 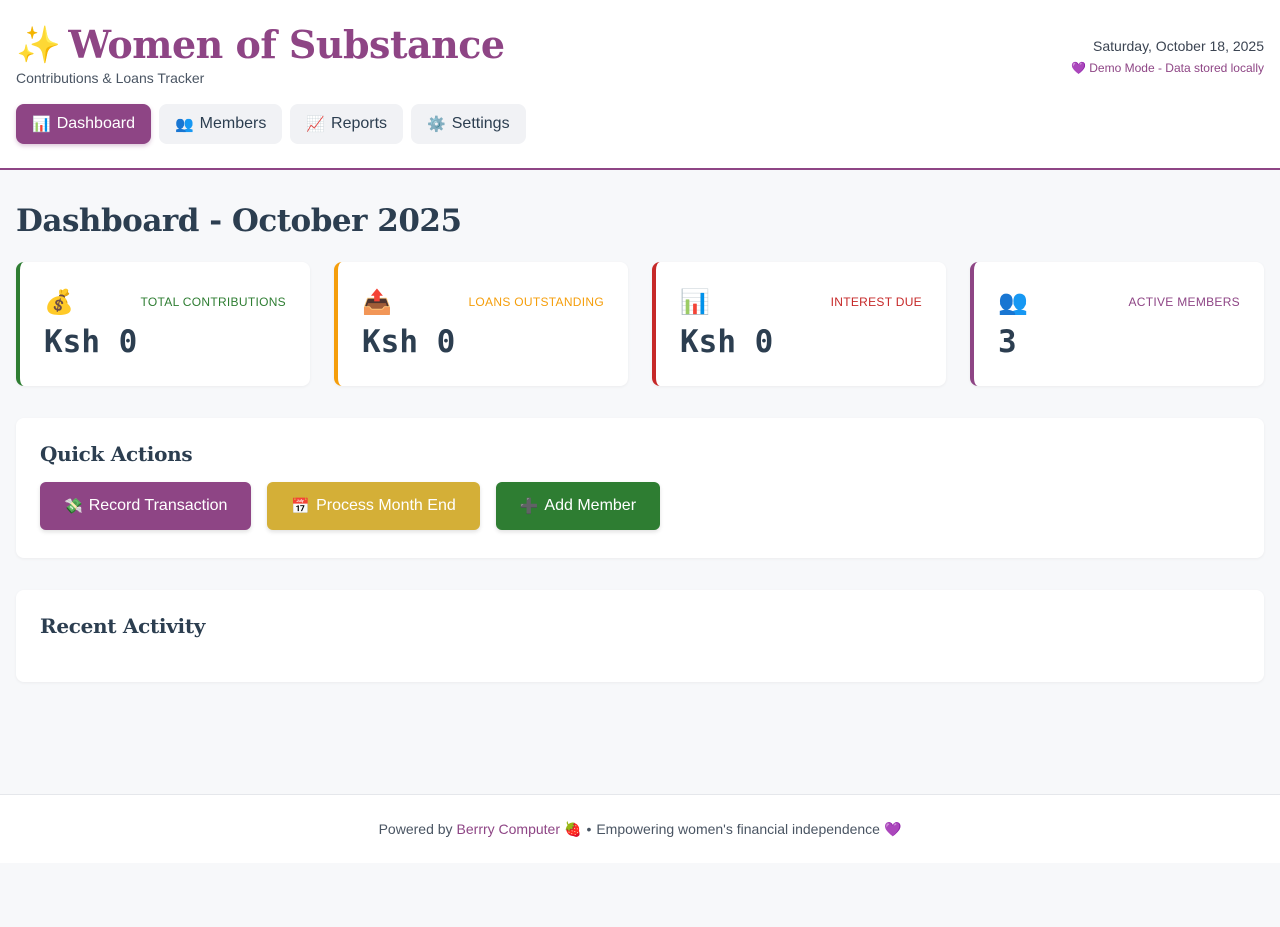 What do you see at coordinates (163, 324) in the screenshot?
I see `stat-total-contributions: 💰 TOTAL CONTRIBUTIONS Ksh 0` at bounding box center [163, 324].